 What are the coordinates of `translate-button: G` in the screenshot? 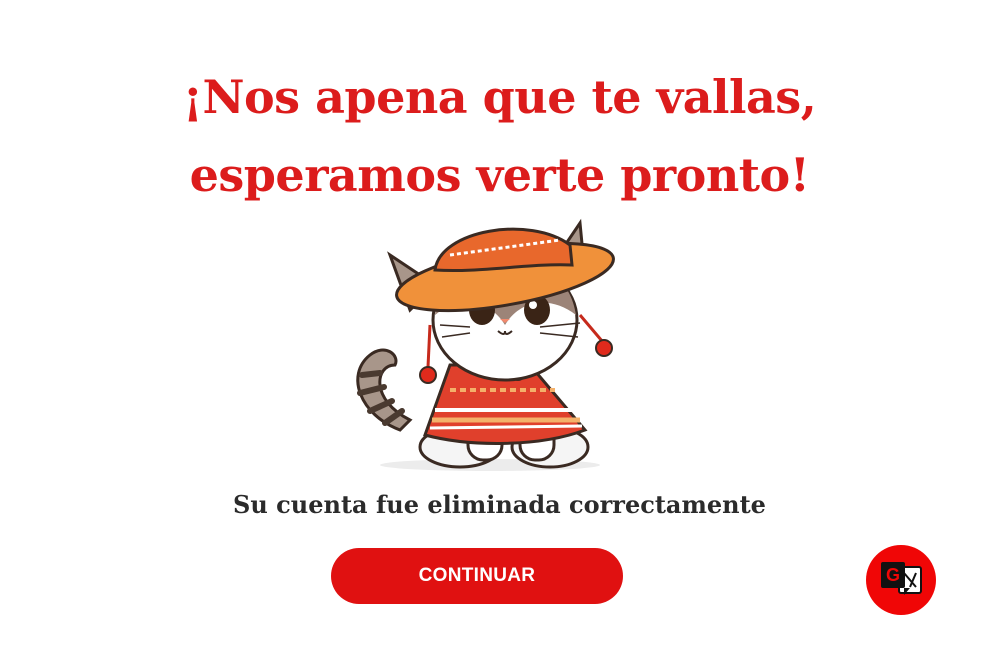 It's located at (901, 580).